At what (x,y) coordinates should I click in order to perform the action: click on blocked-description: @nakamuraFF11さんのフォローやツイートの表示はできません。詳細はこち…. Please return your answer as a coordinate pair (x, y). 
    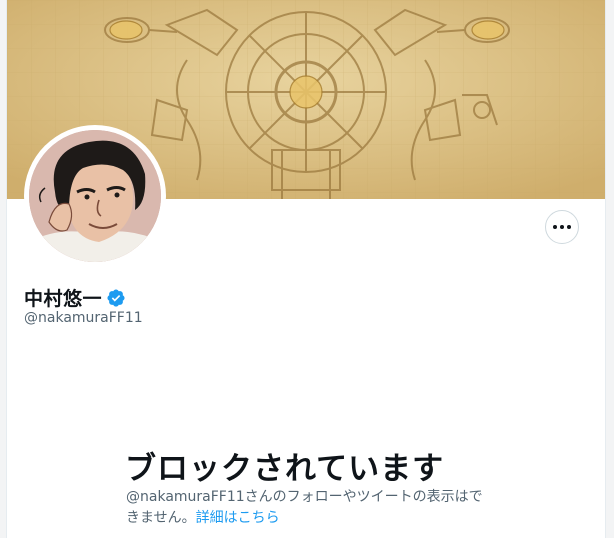
    Looking at the image, I should click on (306, 508).